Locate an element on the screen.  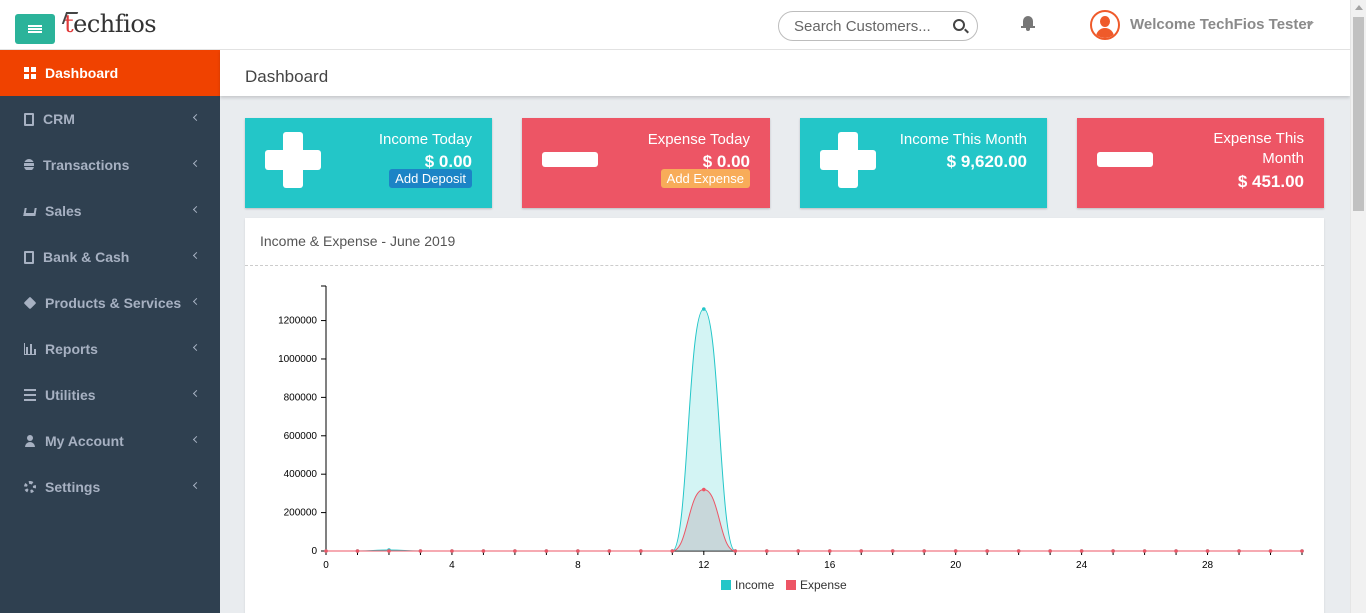
scrollbar-thumb is located at coordinates (1358, 114).